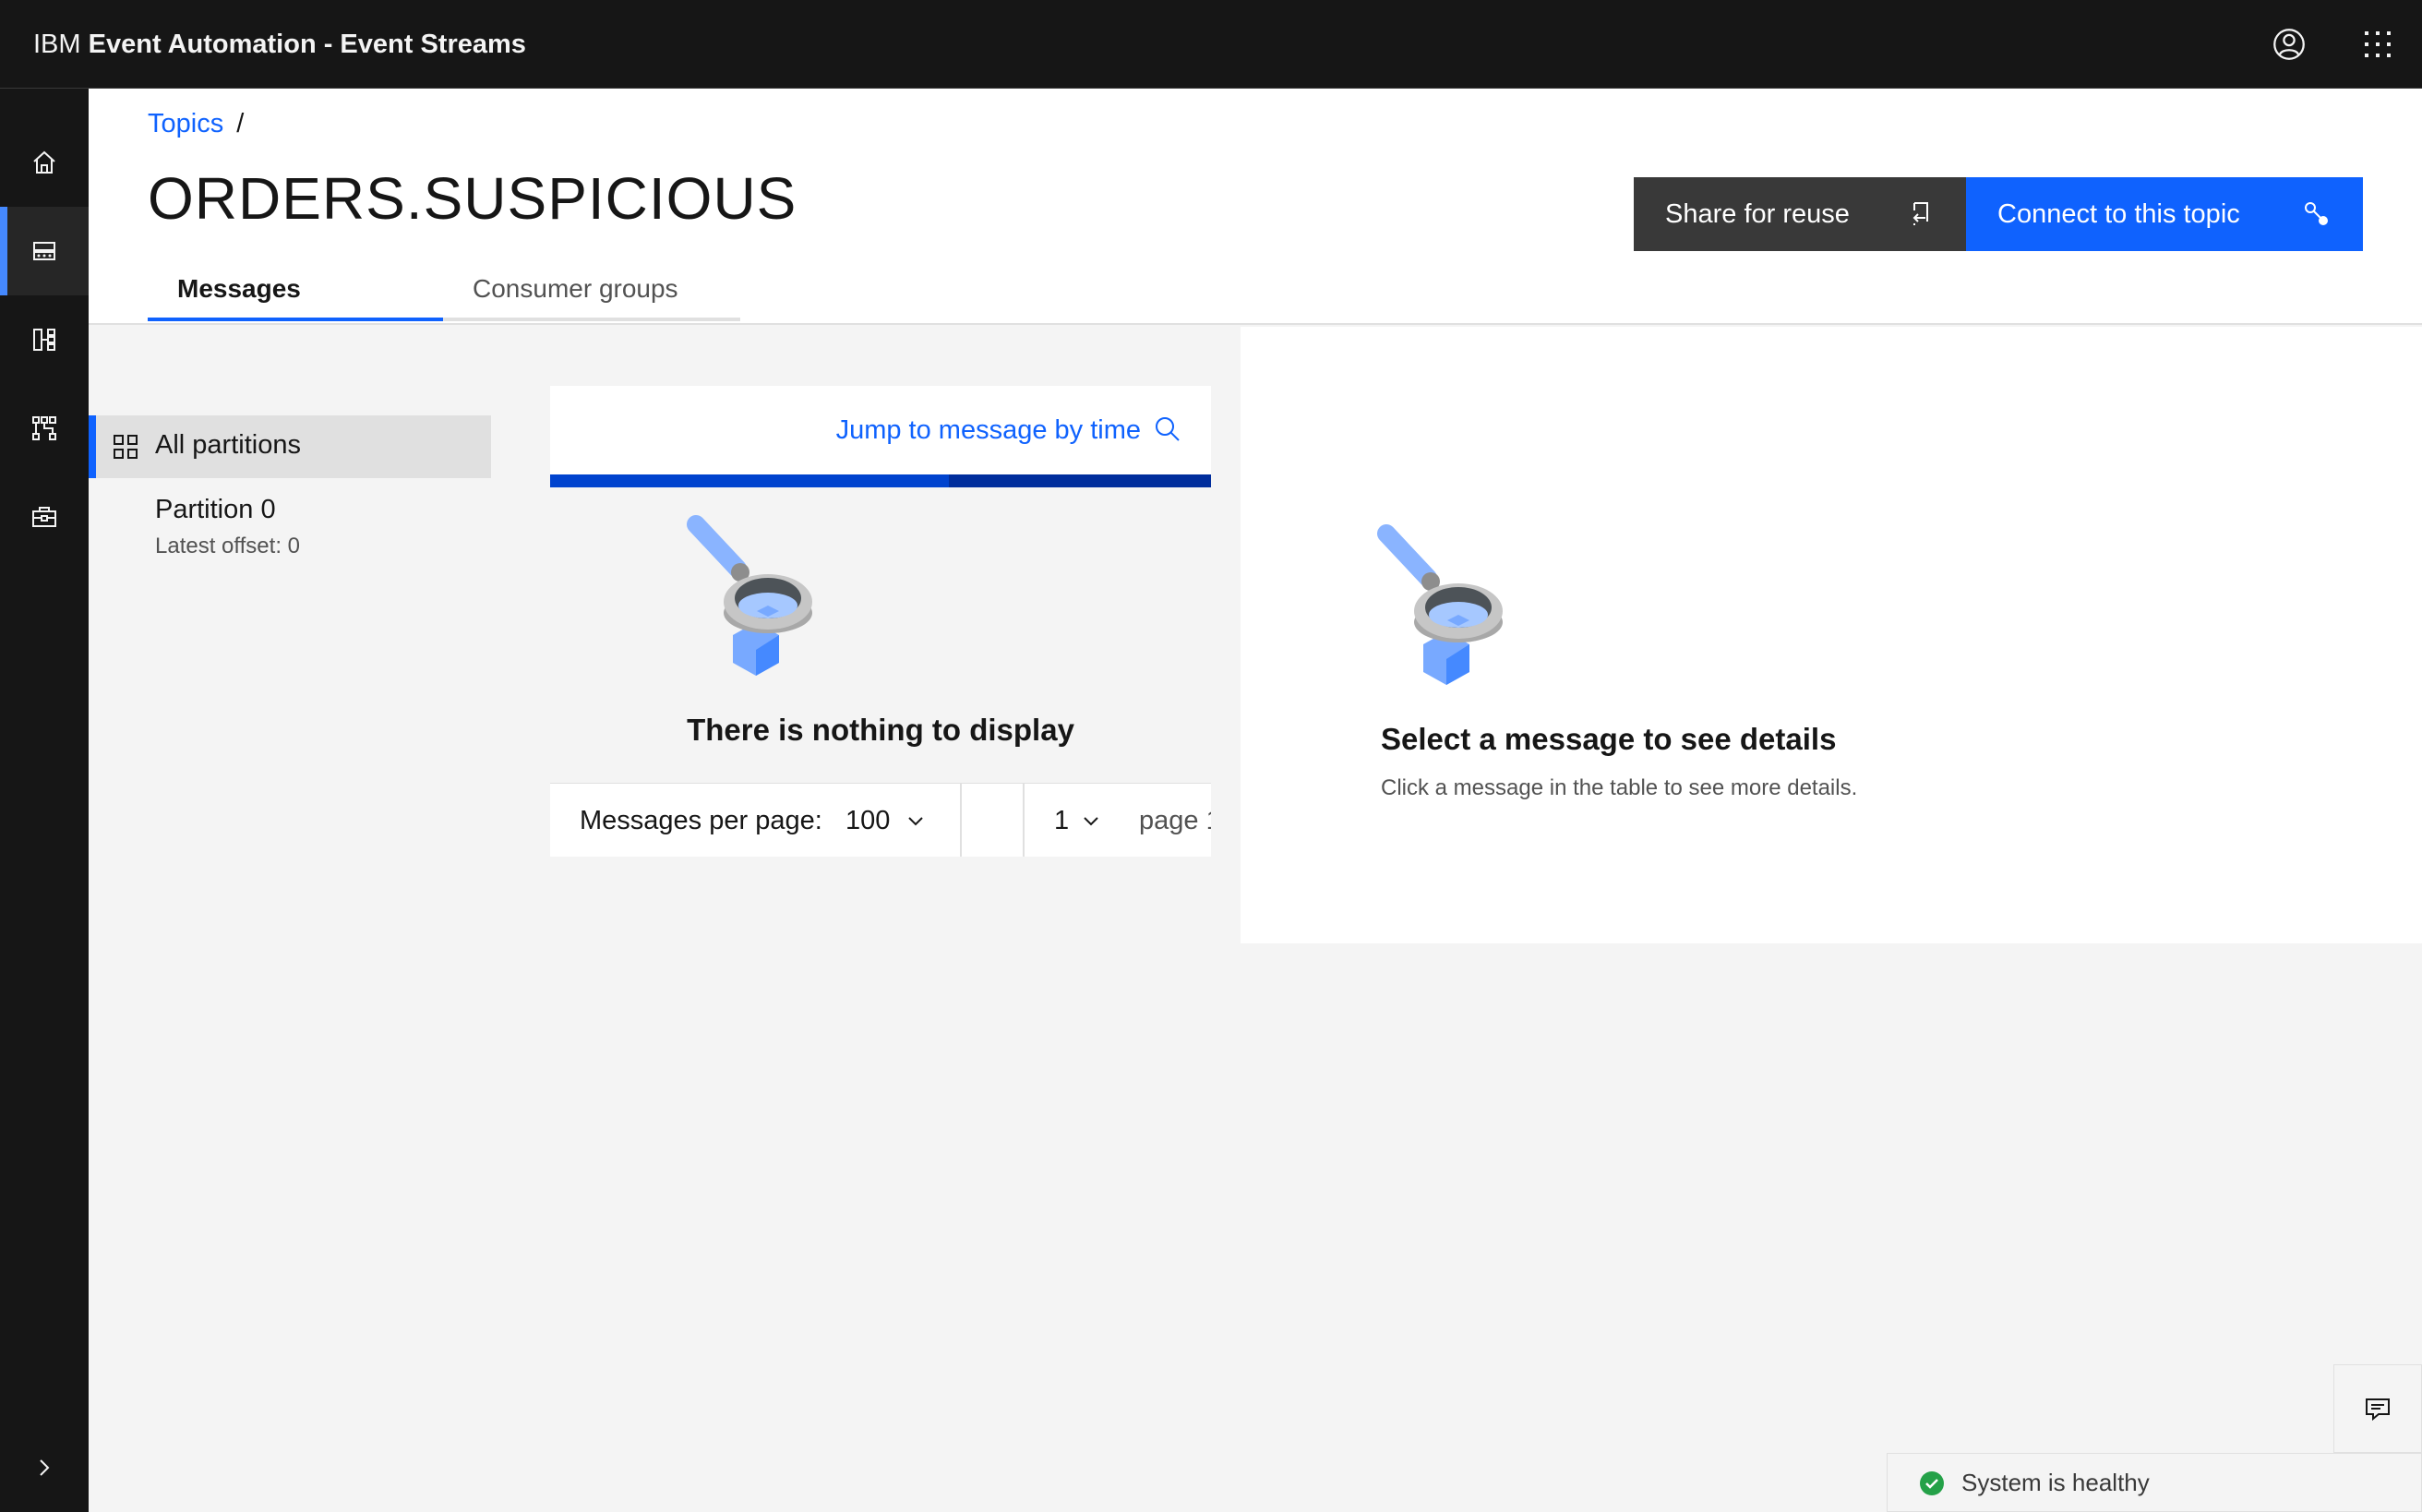 This screenshot has height=1512, width=2422. I want to click on partition-0-offset: Latest offset: 0, so click(227, 546).